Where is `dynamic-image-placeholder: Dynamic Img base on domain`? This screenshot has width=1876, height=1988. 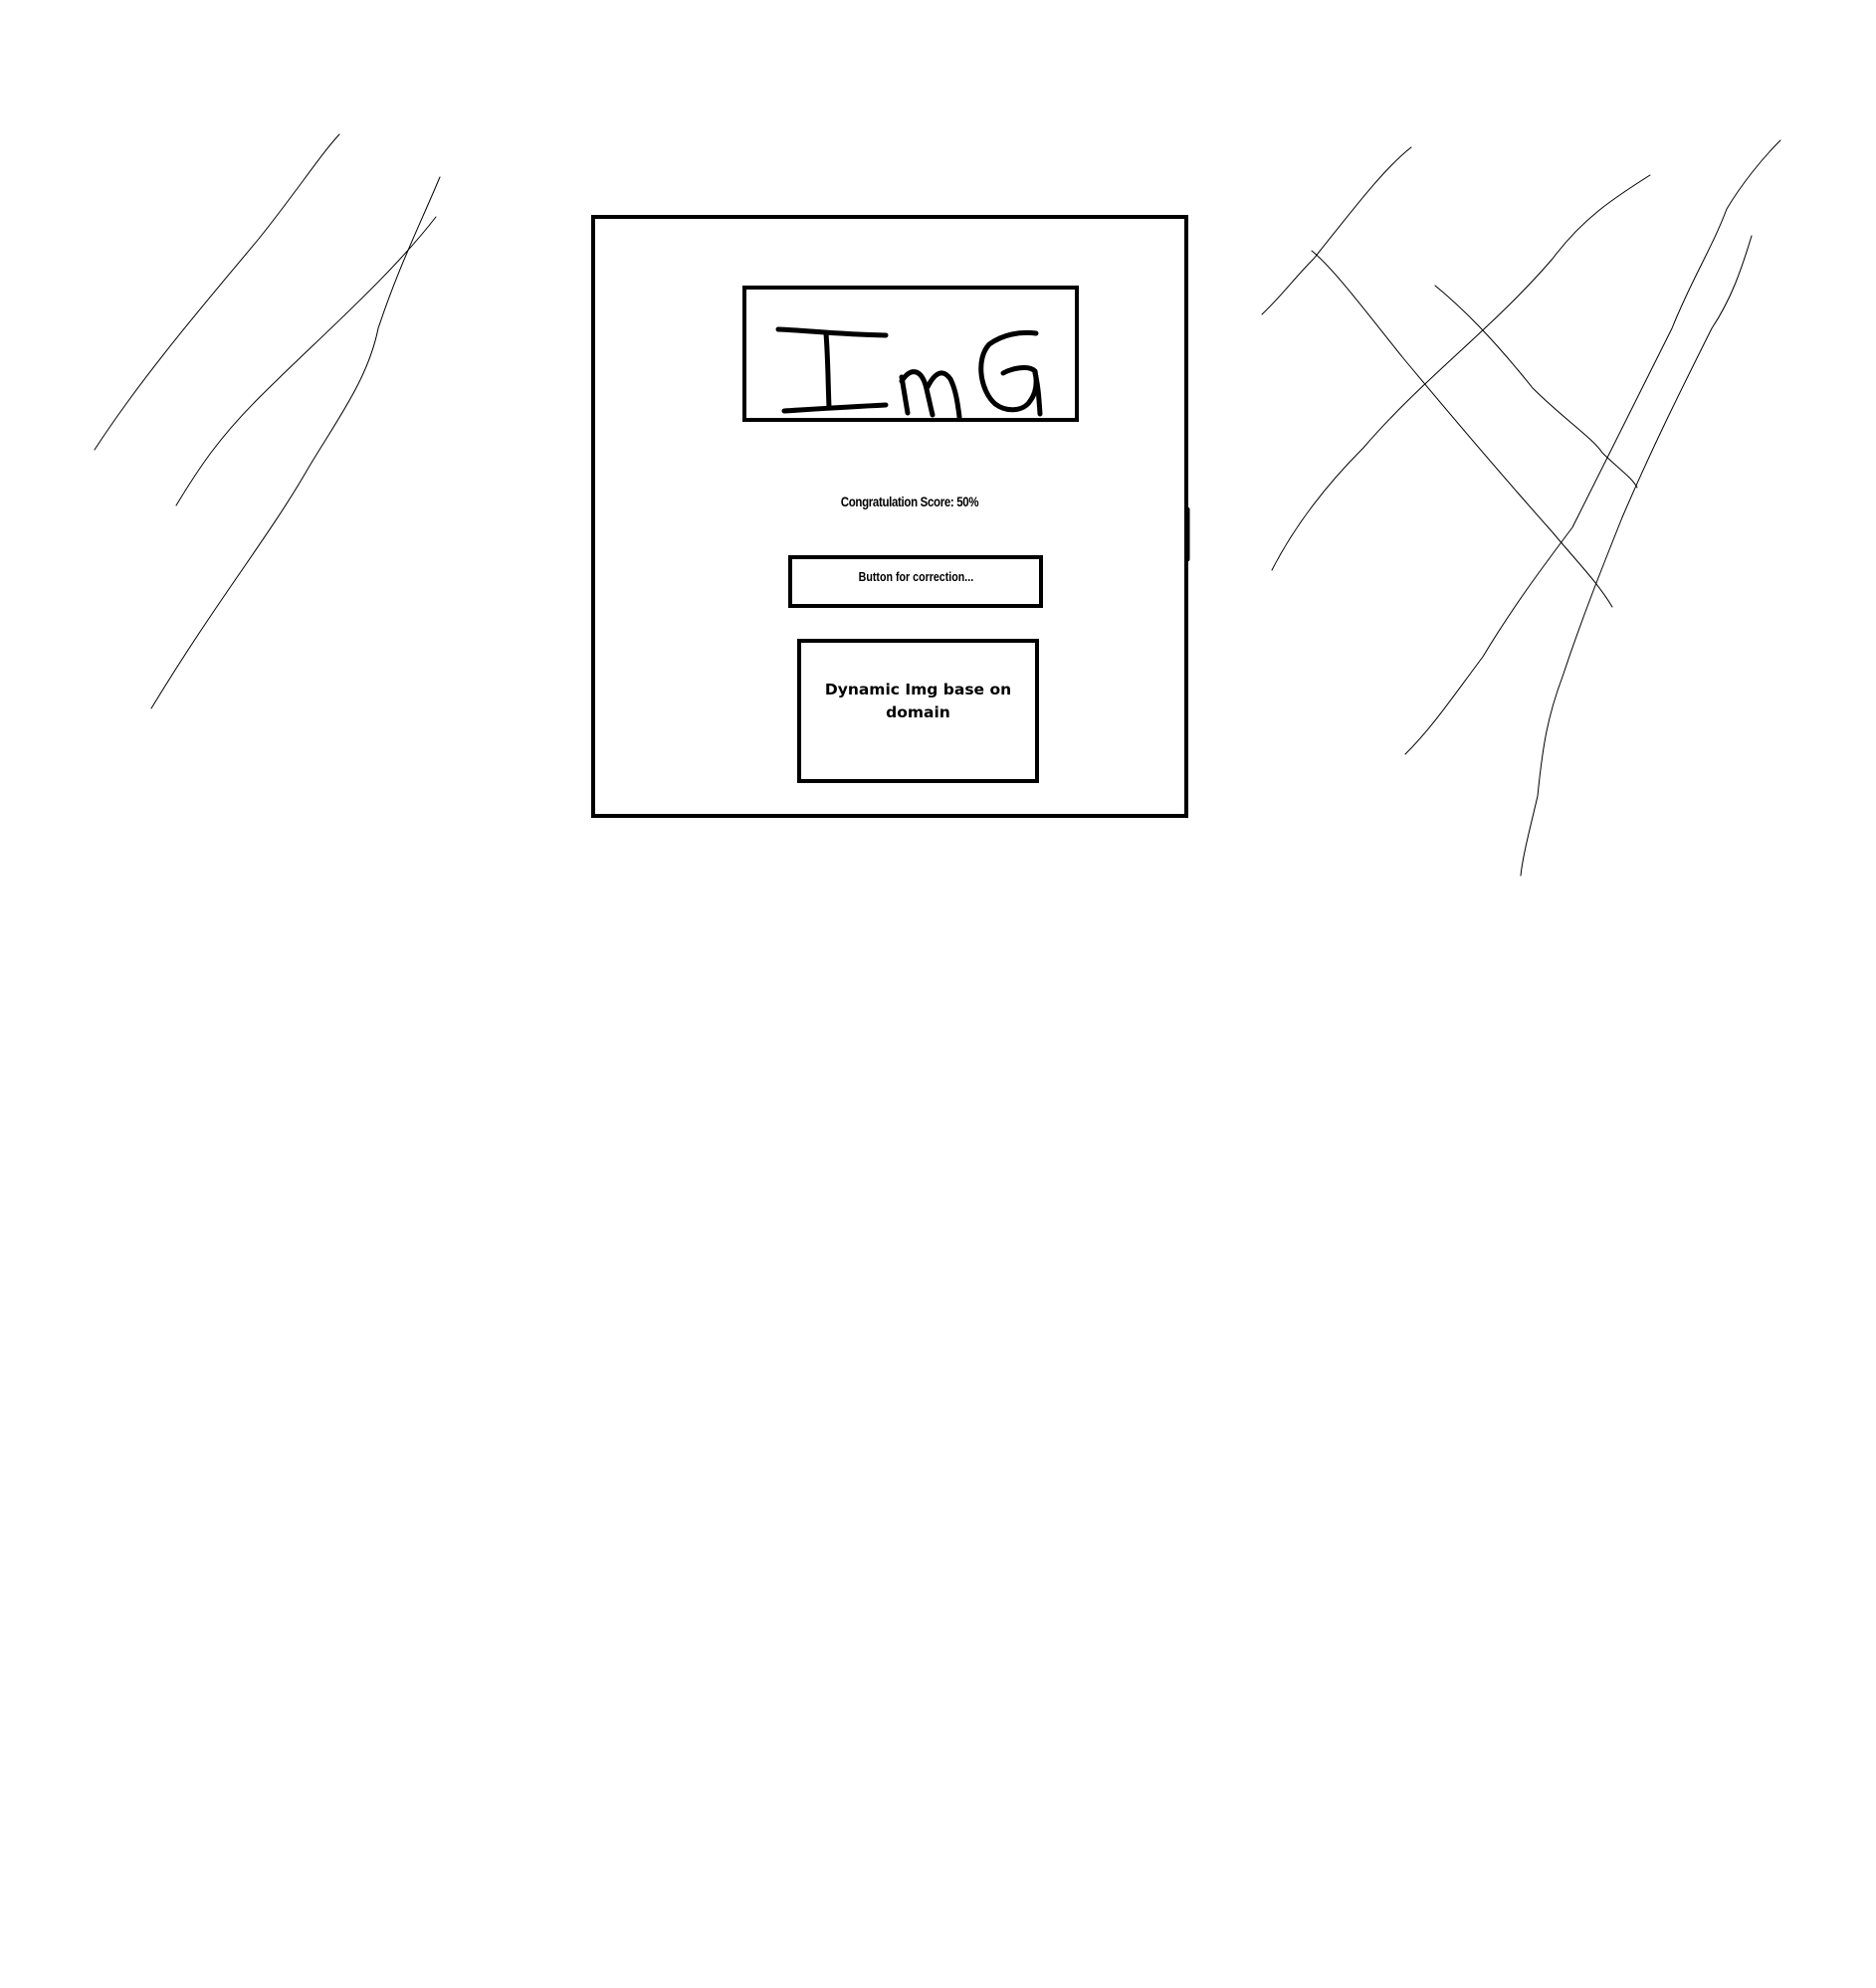 dynamic-image-placeholder: Dynamic Img base on domain is located at coordinates (918, 711).